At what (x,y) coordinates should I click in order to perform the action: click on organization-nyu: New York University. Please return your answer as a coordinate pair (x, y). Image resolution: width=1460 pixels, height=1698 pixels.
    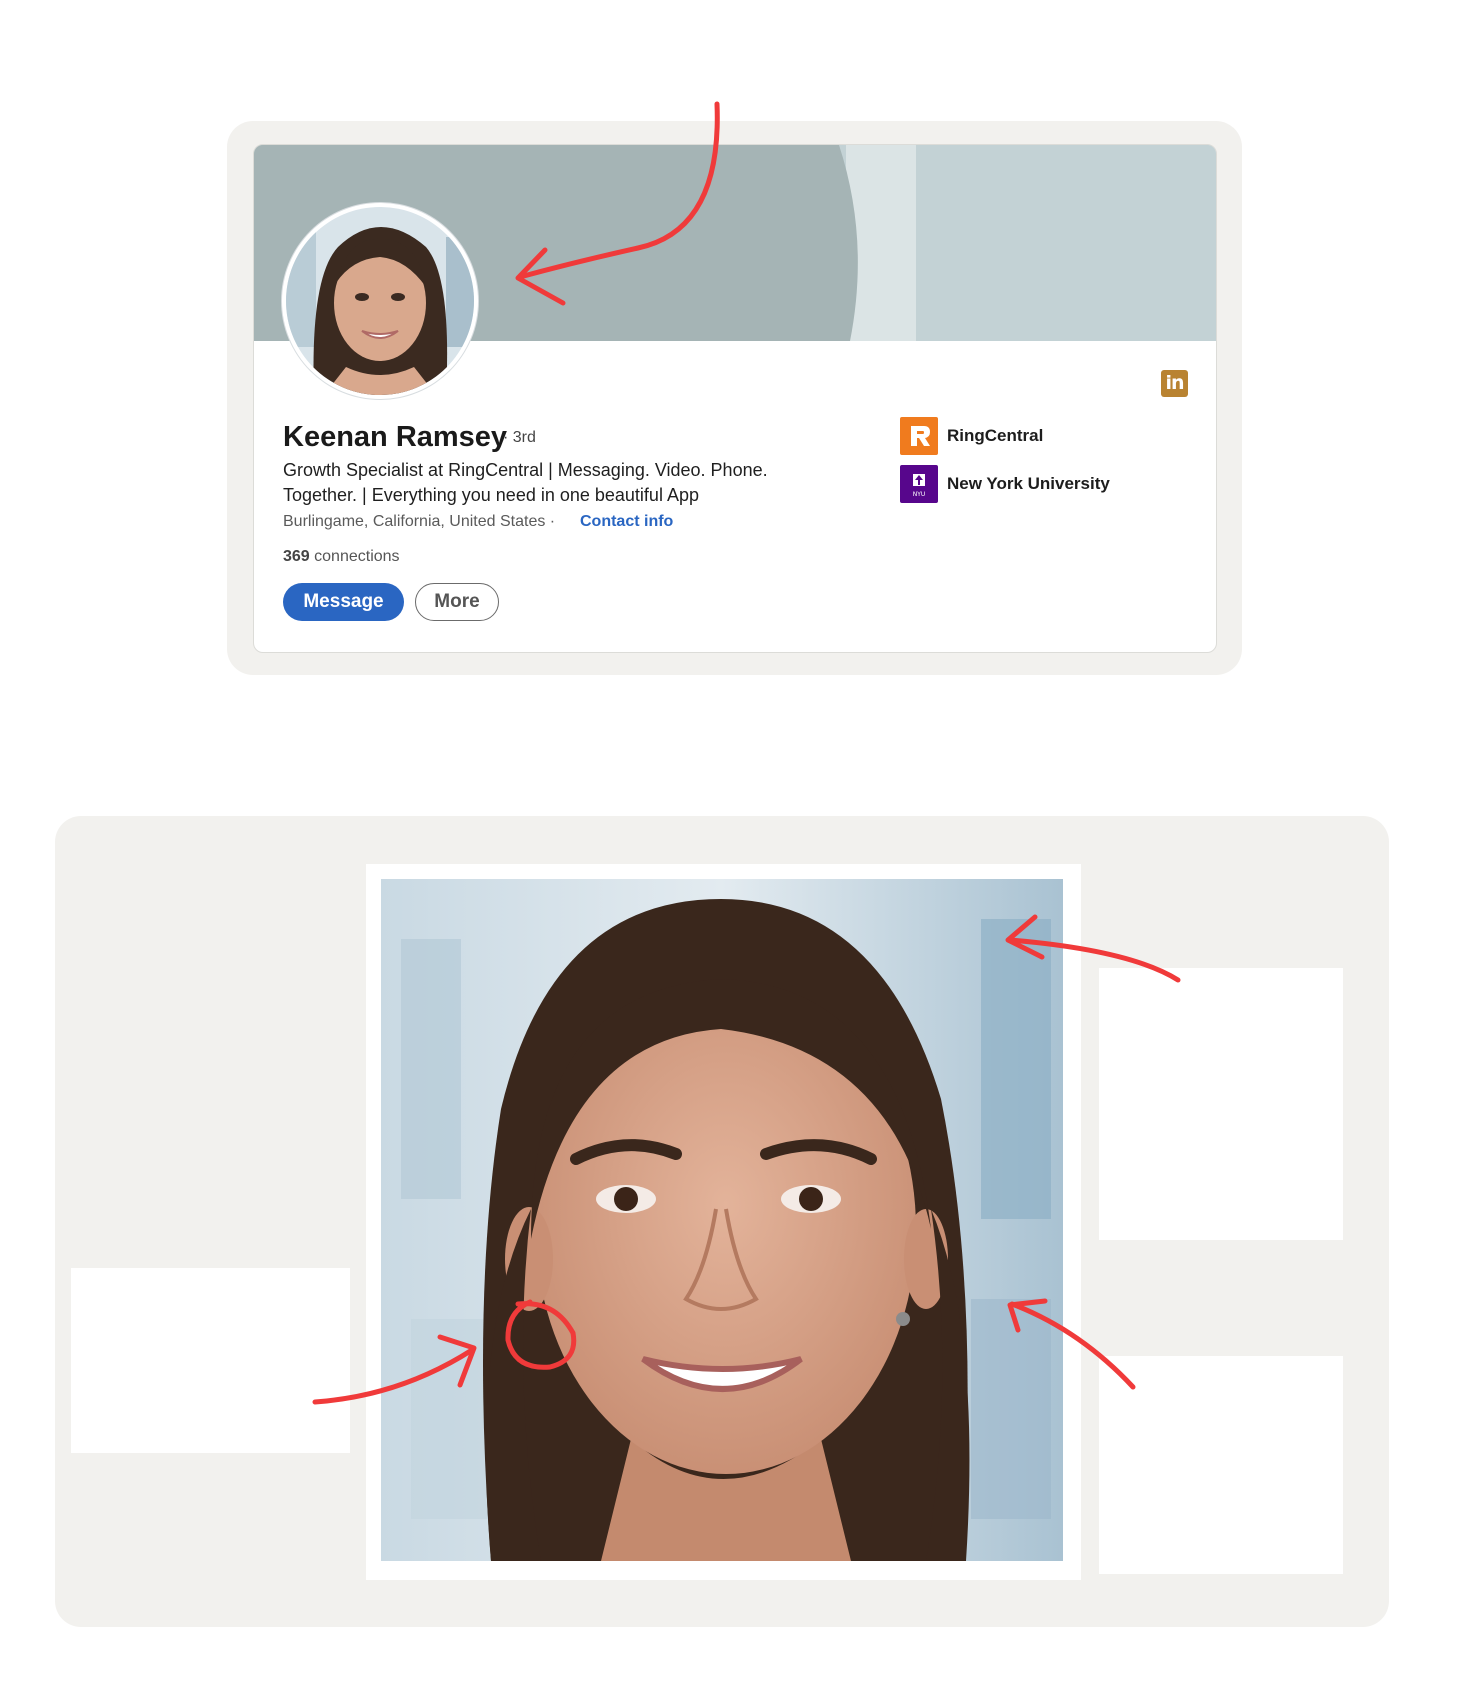
    Looking at the image, I should click on (1028, 484).